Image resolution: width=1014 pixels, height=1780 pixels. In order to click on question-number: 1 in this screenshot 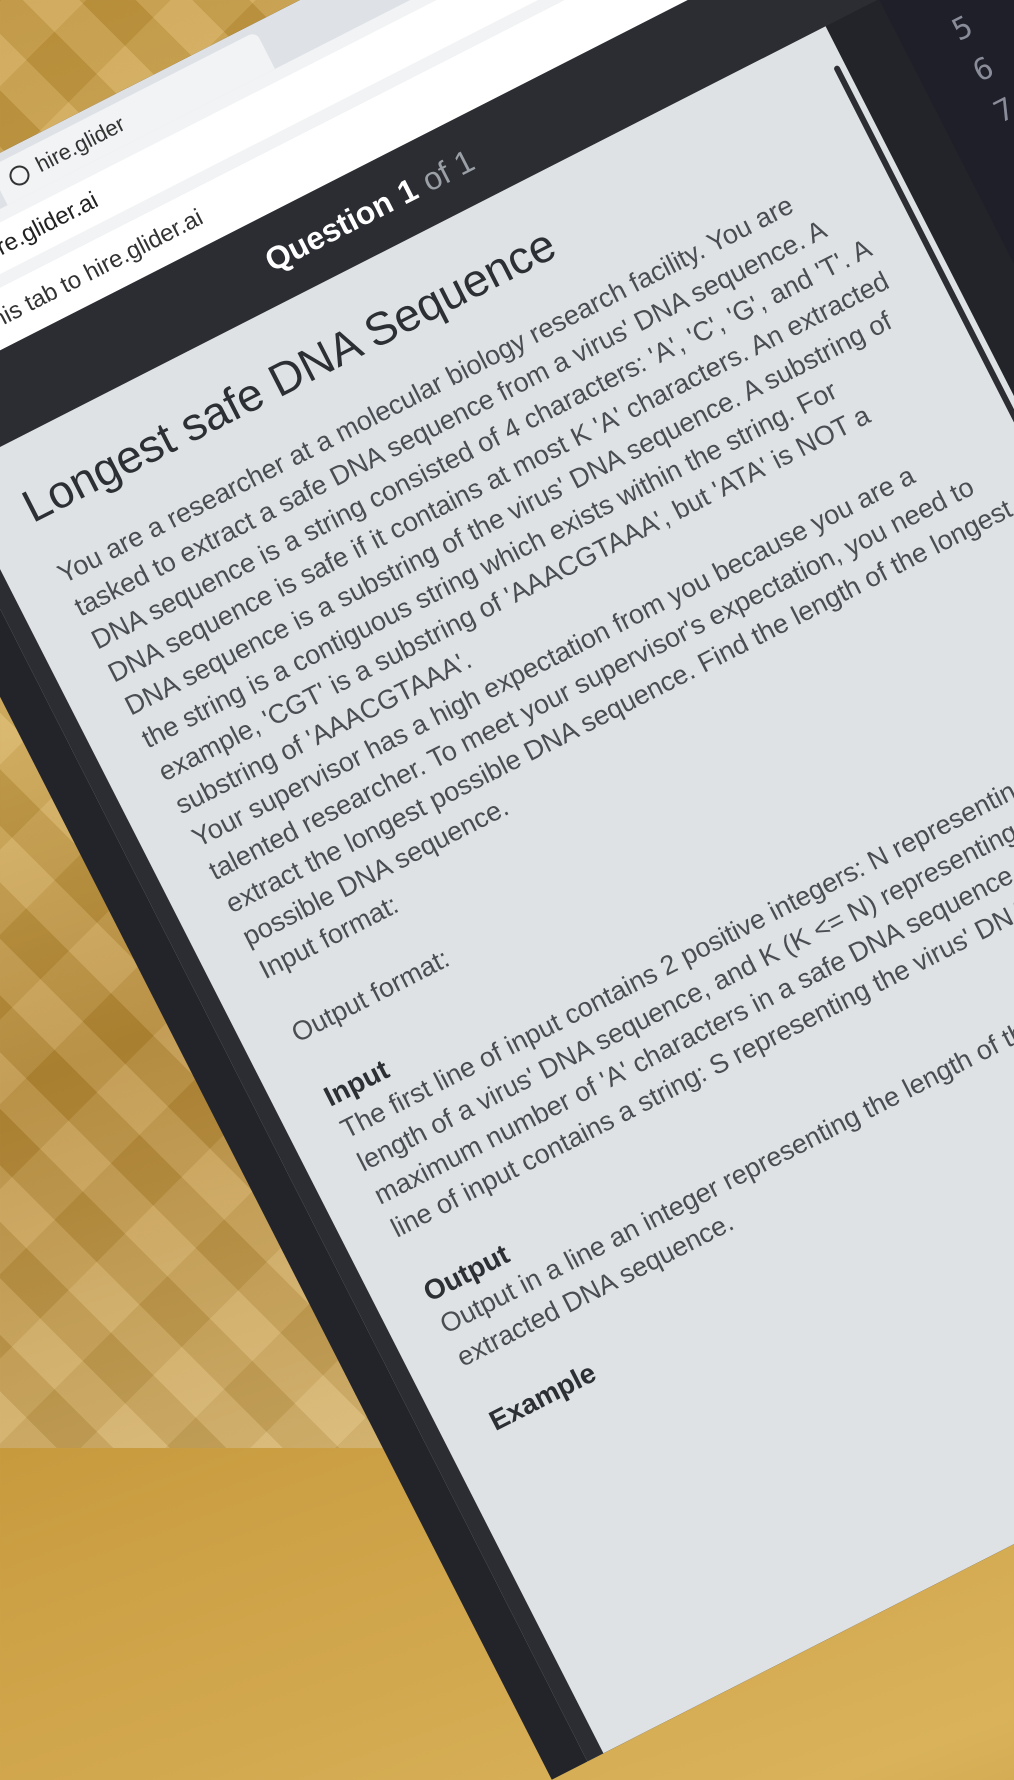, I will do `click(407, 190)`.